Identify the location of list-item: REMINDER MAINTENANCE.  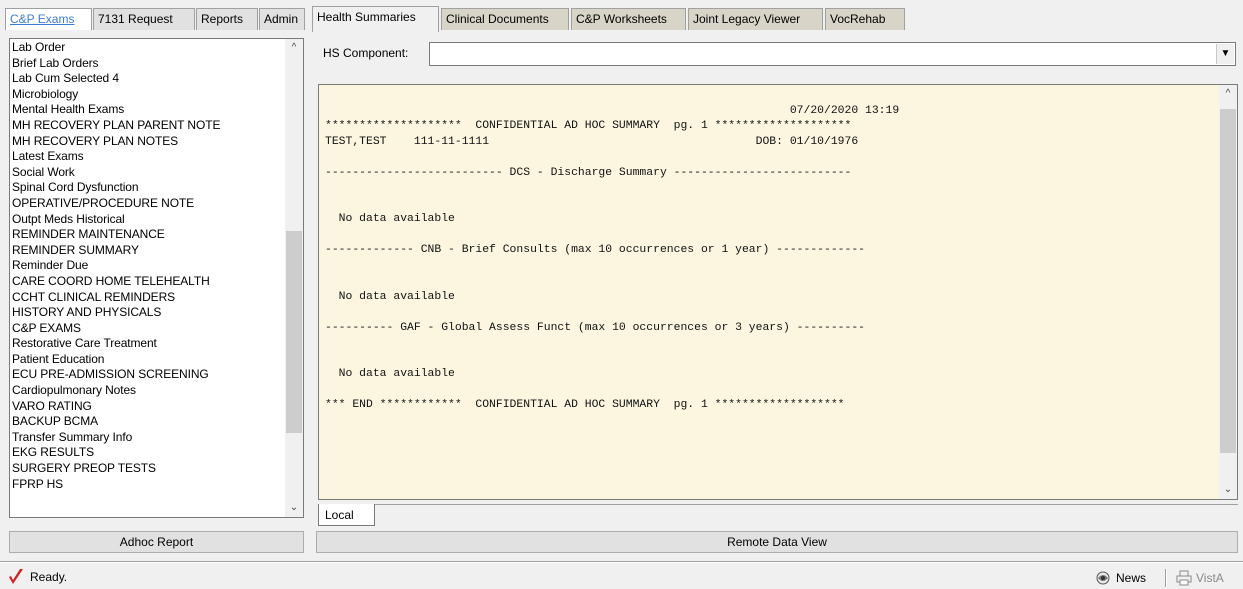
(149, 235).